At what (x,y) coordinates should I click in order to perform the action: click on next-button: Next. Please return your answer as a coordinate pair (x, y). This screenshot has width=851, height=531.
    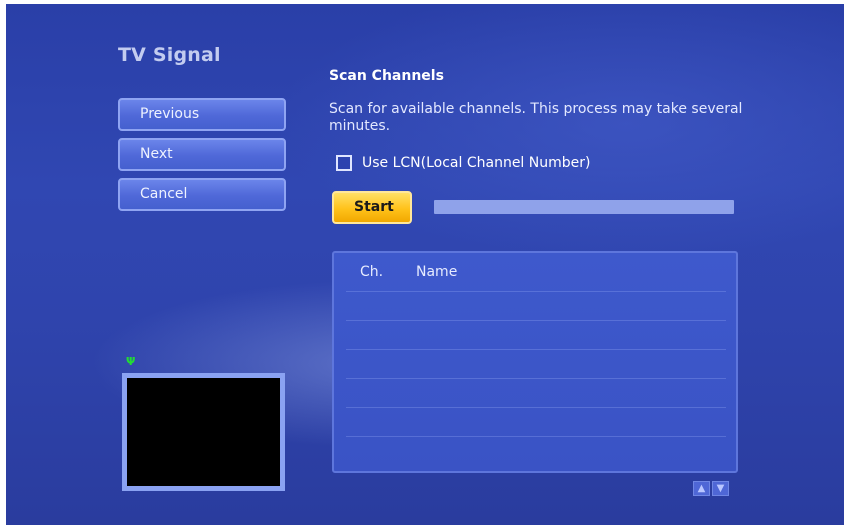
    Looking at the image, I should click on (202, 154).